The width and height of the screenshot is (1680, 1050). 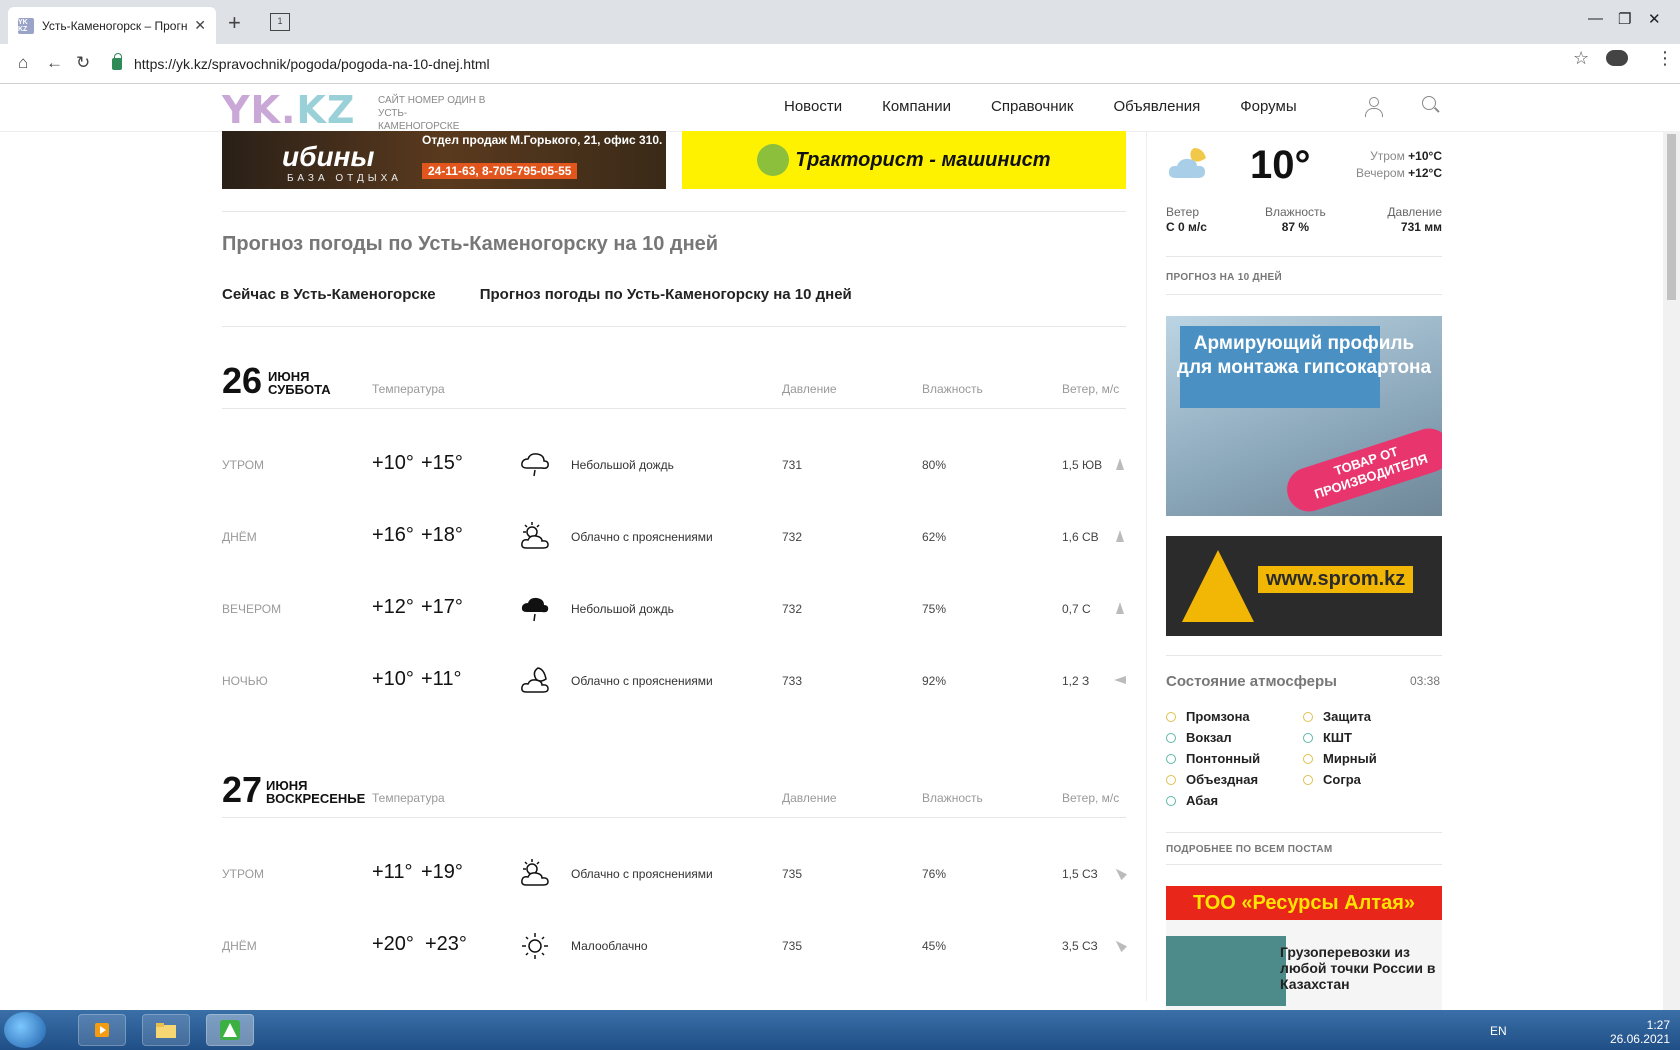 I want to click on minimize-icon: —, so click(x=1595, y=18).